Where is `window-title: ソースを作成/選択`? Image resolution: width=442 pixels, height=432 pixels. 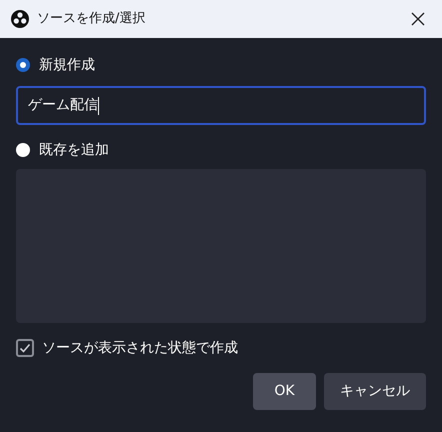
window-title: ソースを作成/選択 is located at coordinates (91, 19).